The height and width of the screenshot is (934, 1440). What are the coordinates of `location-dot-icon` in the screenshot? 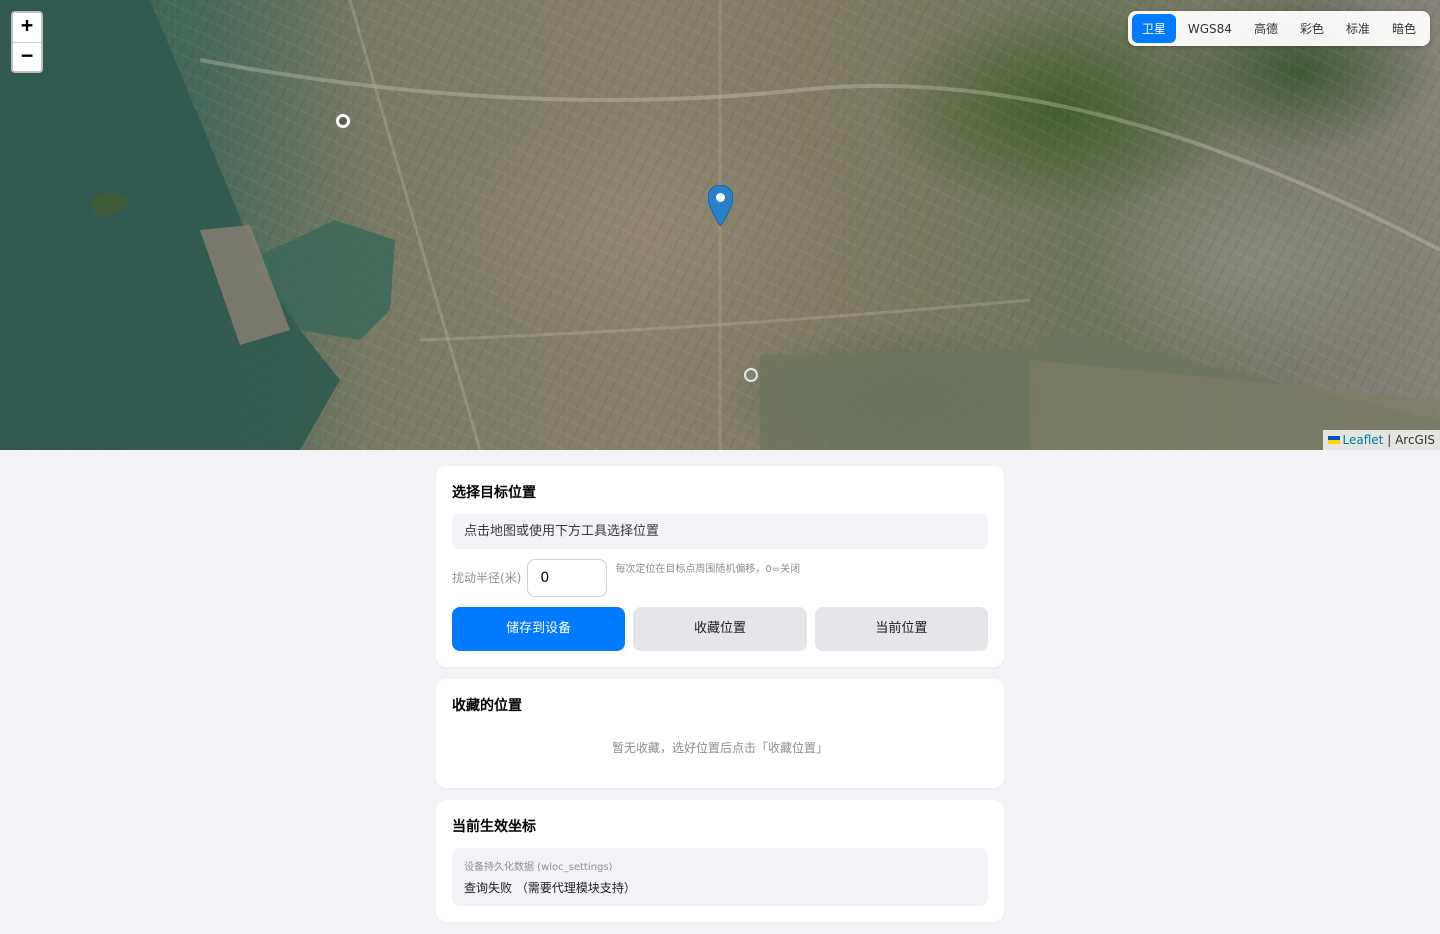 It's located at (343, 121).